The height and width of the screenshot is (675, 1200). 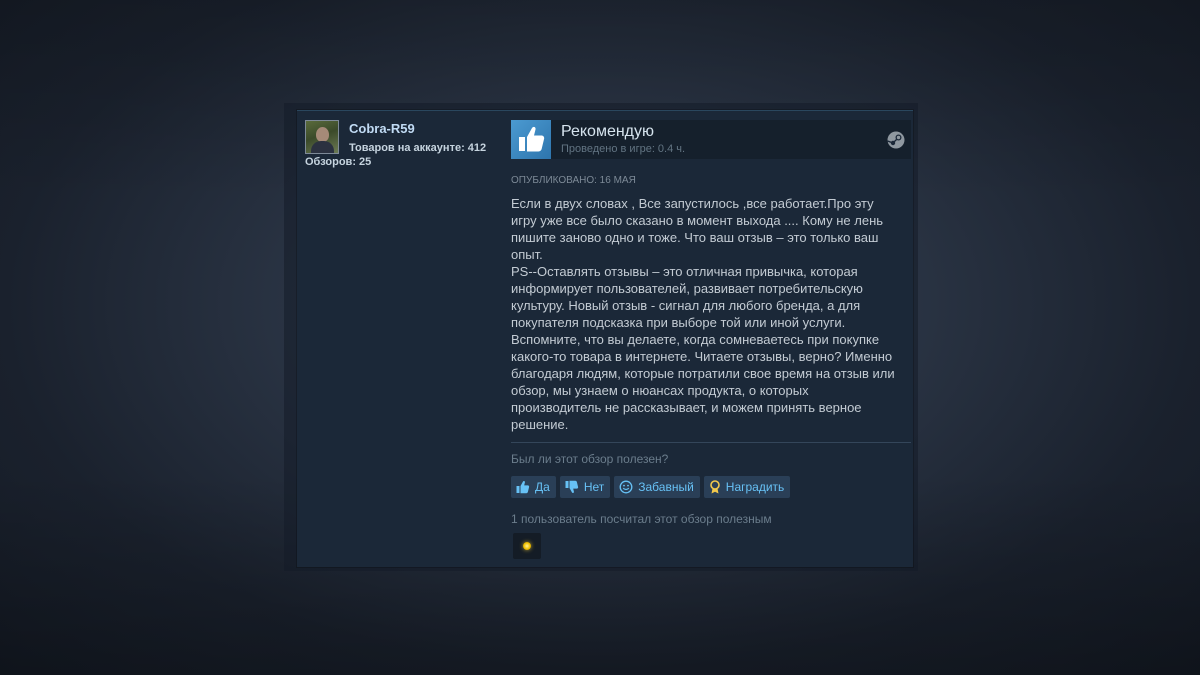 I want to click on award-glow-icon, so click(x=527, y=546).